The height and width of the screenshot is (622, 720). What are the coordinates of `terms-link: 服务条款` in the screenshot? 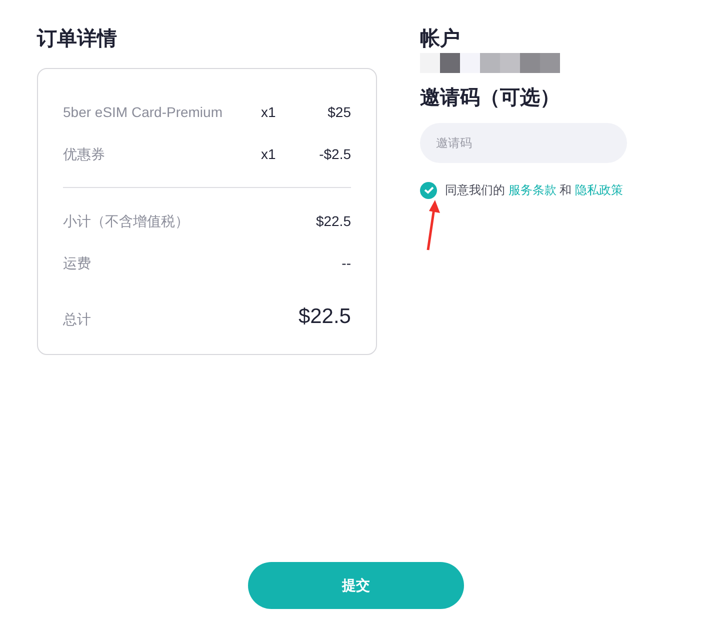 It's located at (532, 190).